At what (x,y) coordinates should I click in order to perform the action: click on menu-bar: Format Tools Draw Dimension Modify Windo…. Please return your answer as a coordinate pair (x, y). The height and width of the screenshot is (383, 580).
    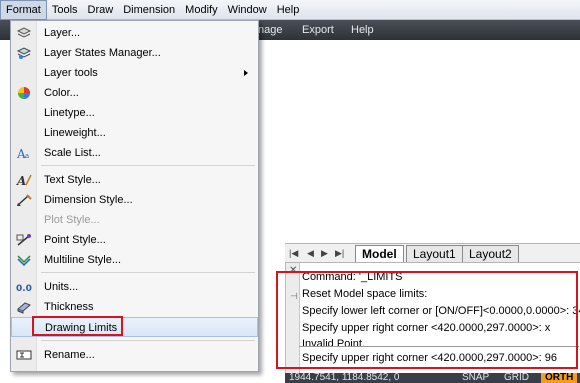
    Looking at the image, I should click on (290, 10).